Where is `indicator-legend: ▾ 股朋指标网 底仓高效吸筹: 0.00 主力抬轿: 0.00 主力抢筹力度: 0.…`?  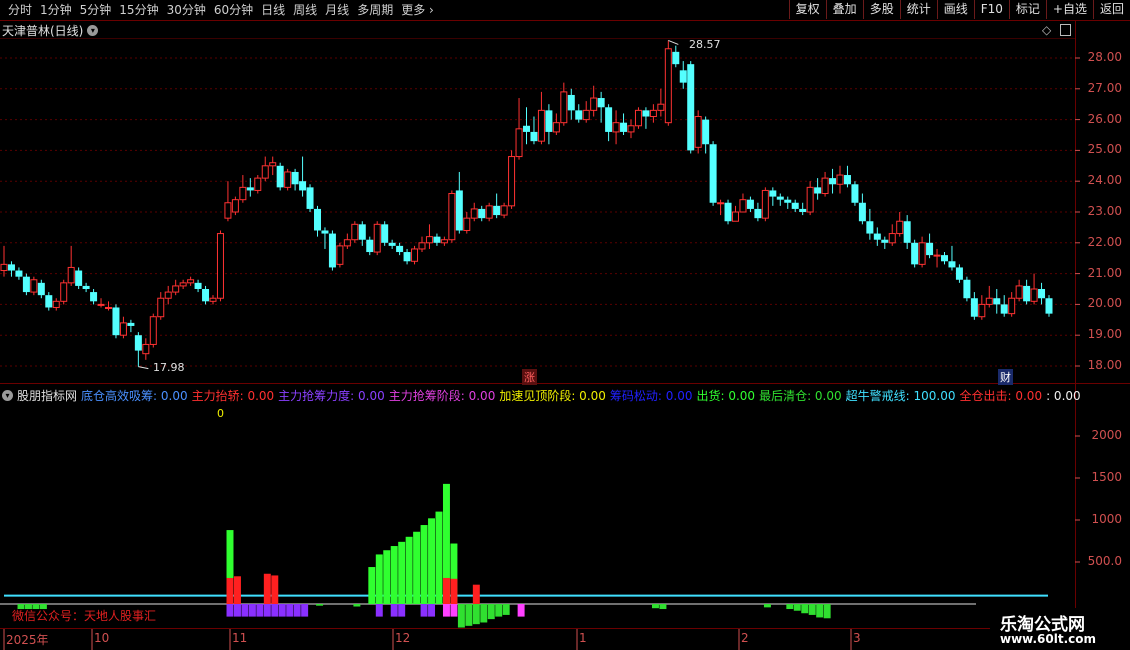
indicator-legend: ▾ 股朋指标网 底仓高效吸筹: 0.00 主力抬轿: 0.00 主力抢筹力度: 0.… is located at coordinates (543, 395).